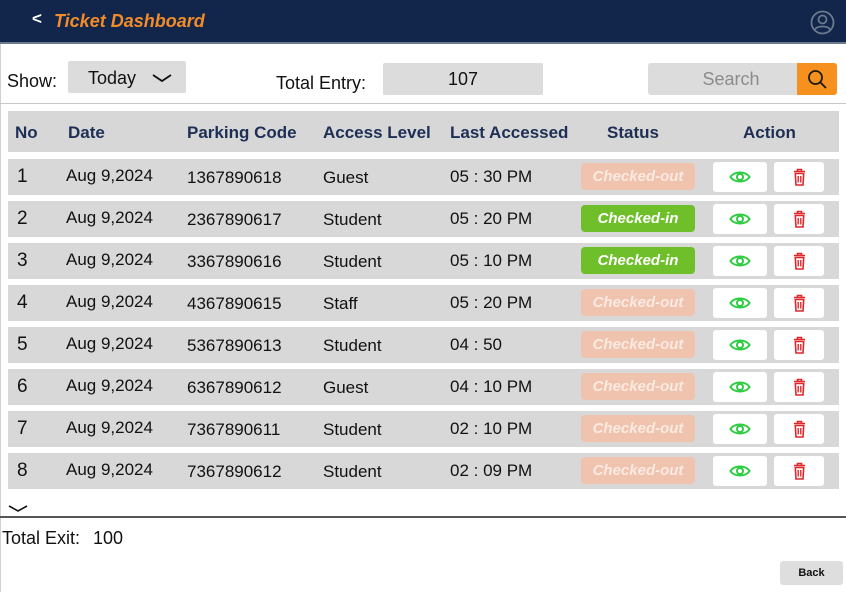 The image size is (846, 592). What do you see at coordinates (22, 470) in the screenshot?
I see `row-number: 8` at bounding box center [22, 470].